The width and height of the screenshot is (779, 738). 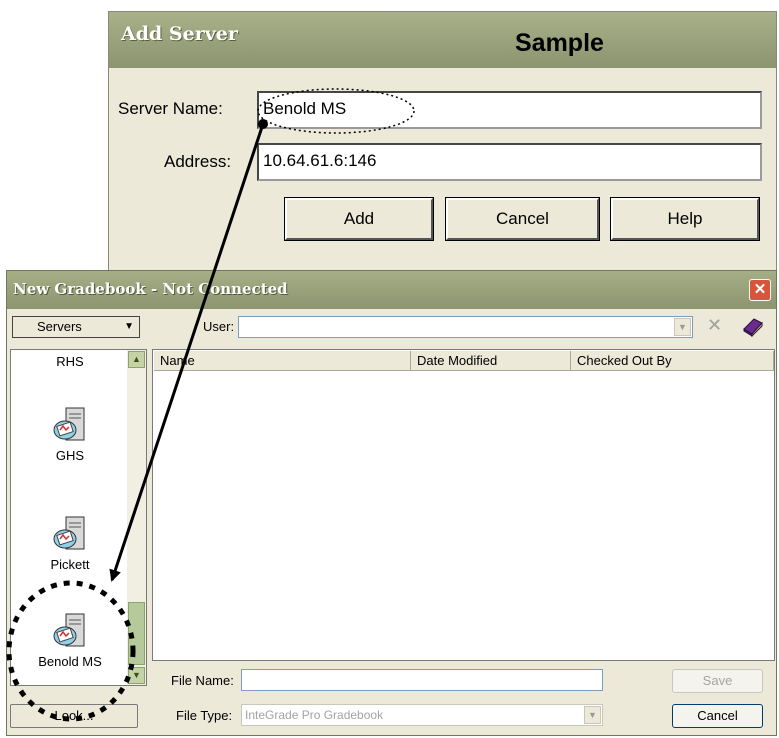 I want to click on servers-dropdown-label: Servers, so click(x=59, y=326).